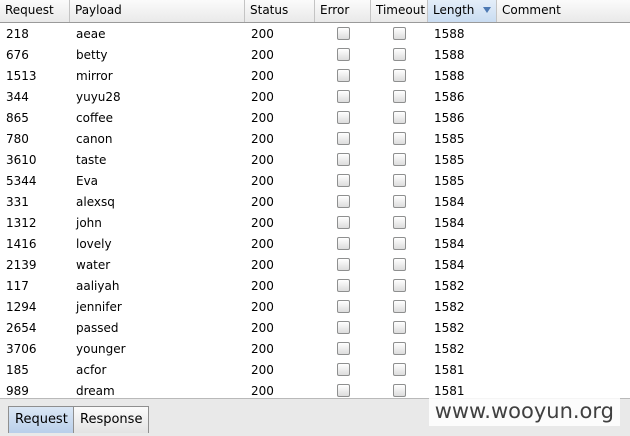 Image resolution: width=630 pixels, height=436 pixels. Describe the element at coordinates (315, 97) in the screenshot. I see `table-row: 344 yuyu28 200 1586` at that location.